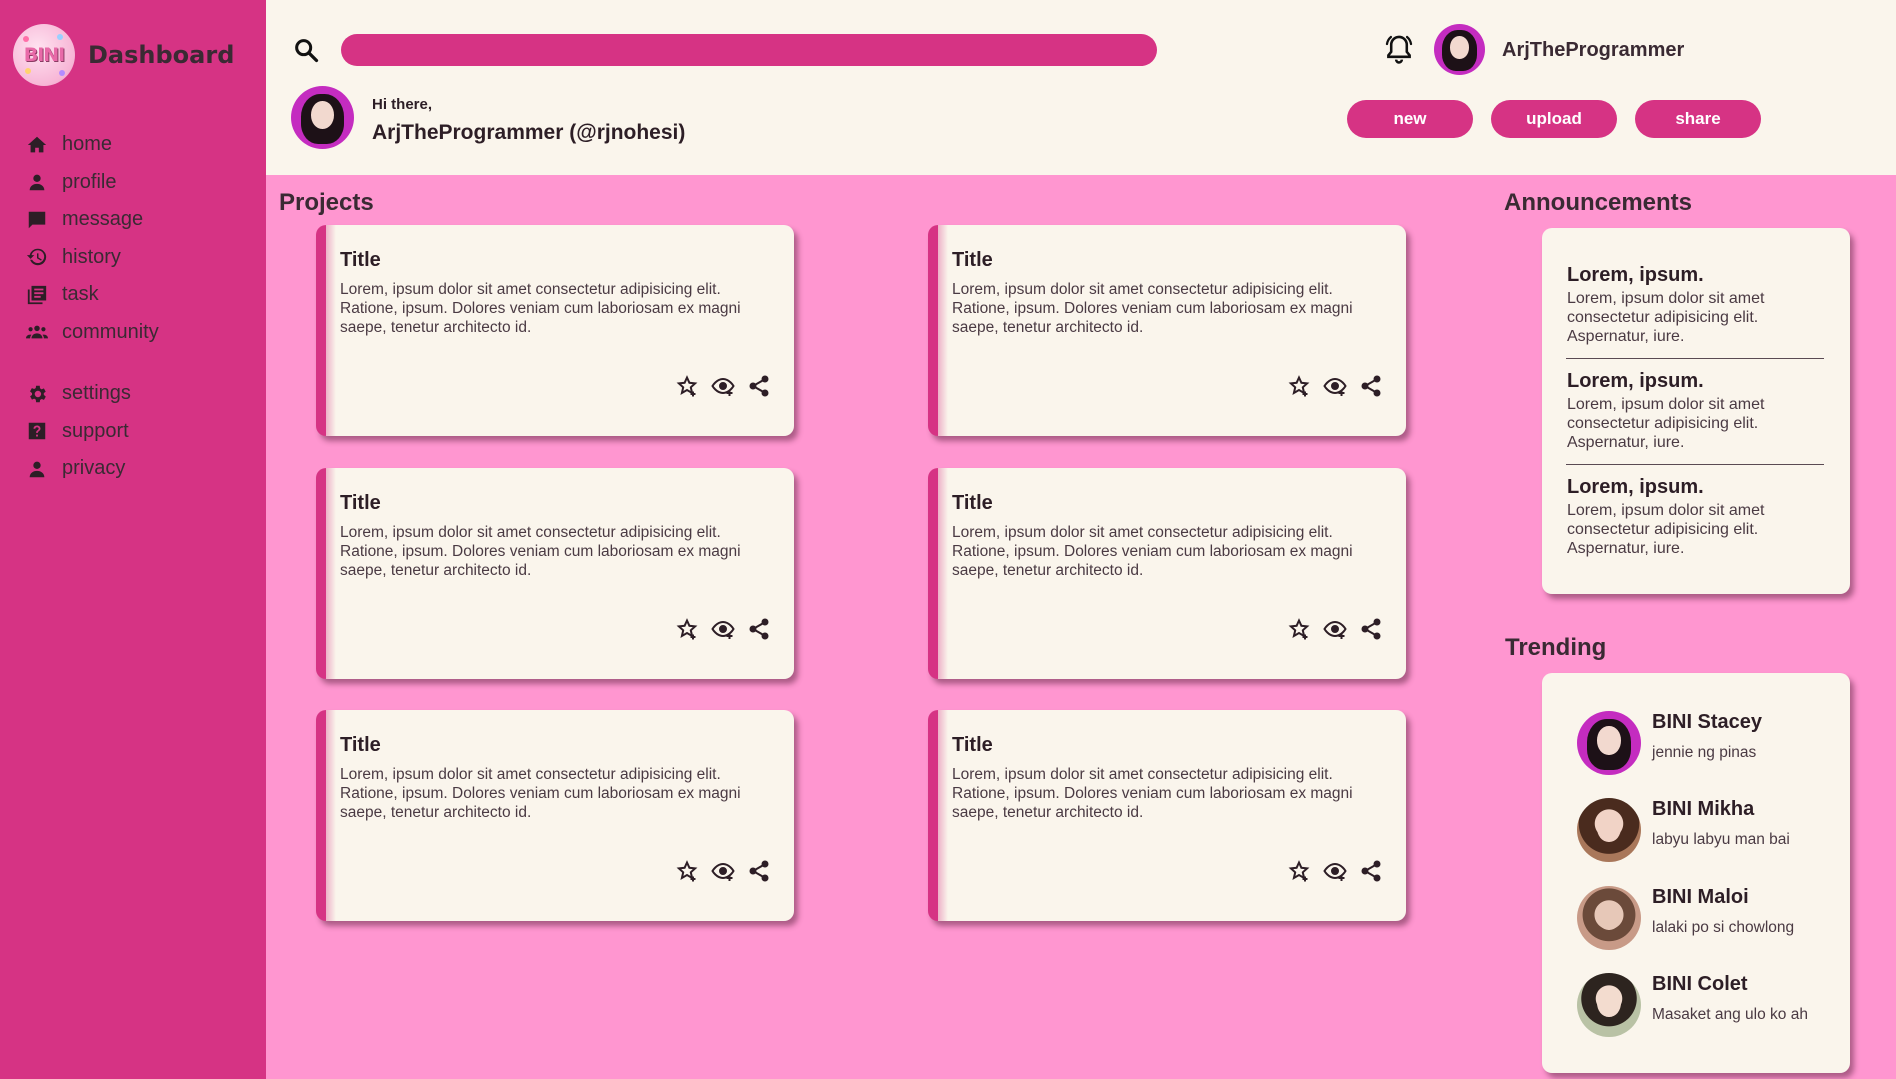  What do you see at coordinates (141, 183) in the screenshot?
I see `sidebar-item-profile: profile` at bounding box center [141, 183].